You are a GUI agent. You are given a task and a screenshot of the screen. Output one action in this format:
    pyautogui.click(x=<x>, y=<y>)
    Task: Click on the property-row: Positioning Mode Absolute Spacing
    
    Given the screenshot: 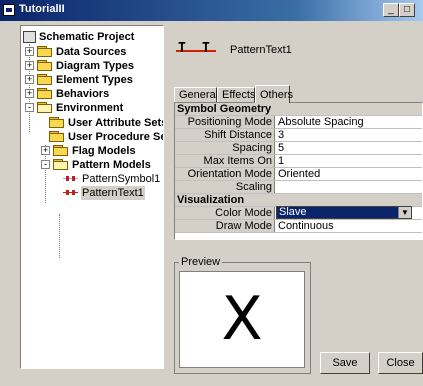 What is the action you would take?
    pyautogui.click(x=298, y=122)
    